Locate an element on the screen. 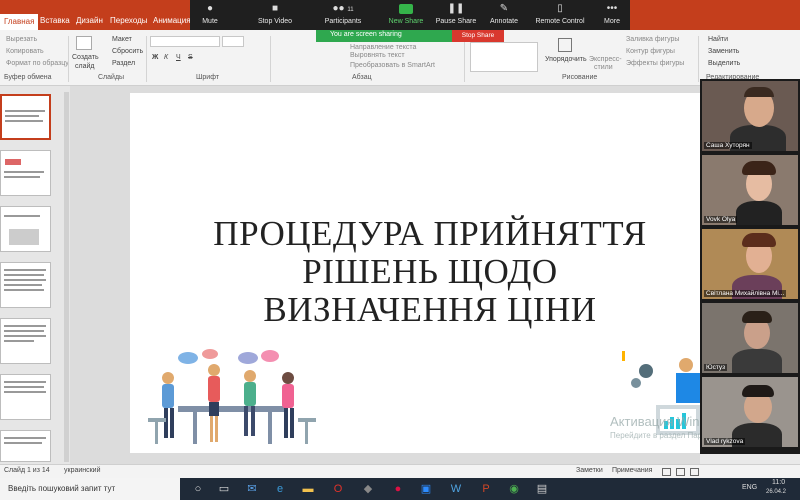  taskbar-search-box: Введіть пошуковий запит тут is located at coordinates (90, 489).